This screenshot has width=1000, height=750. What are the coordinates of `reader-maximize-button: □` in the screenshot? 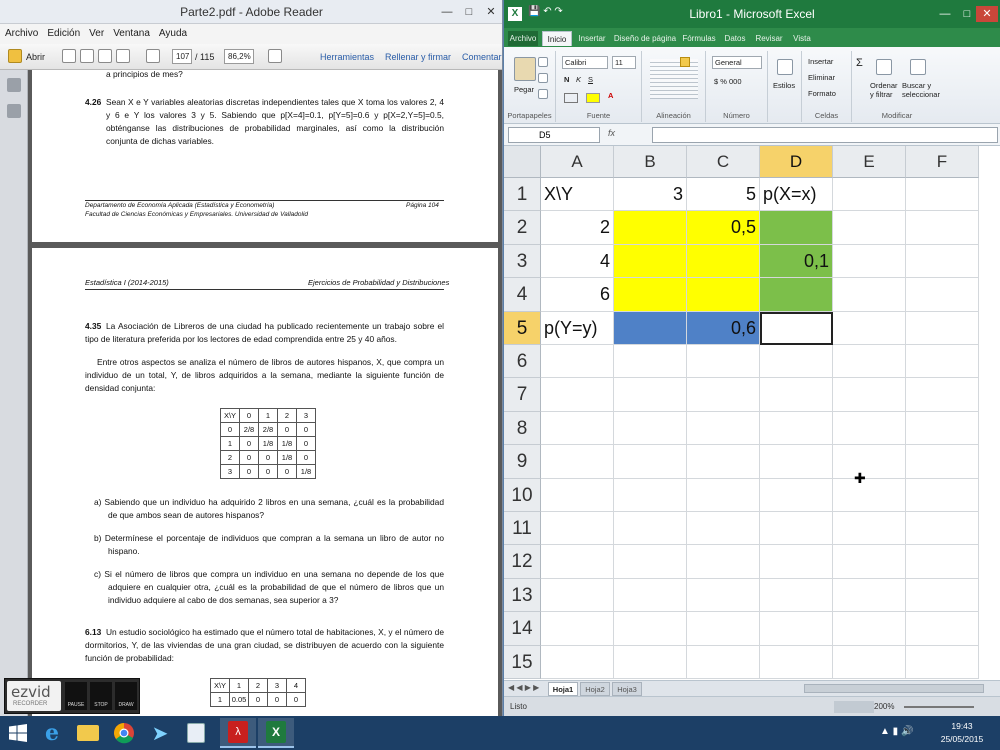 It's located at (469, 12).